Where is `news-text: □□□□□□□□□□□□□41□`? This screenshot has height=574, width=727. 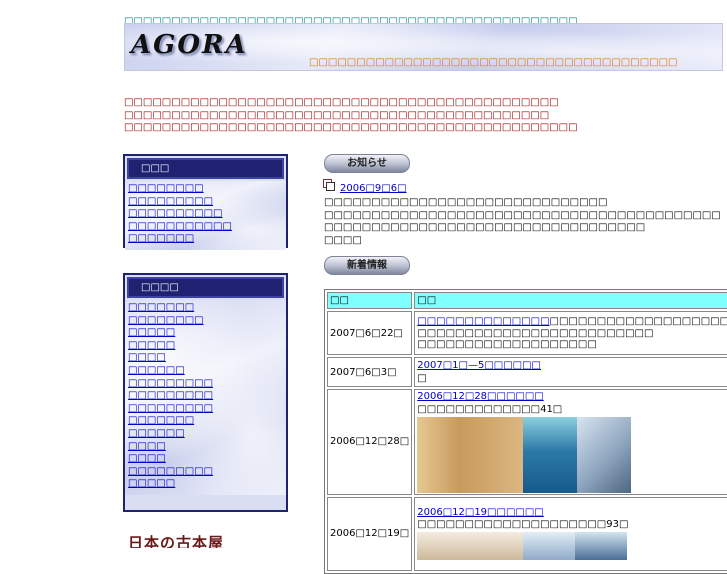 news-text: □□□□□□□□□□□□□41□ is located at coordinates (490, 409).